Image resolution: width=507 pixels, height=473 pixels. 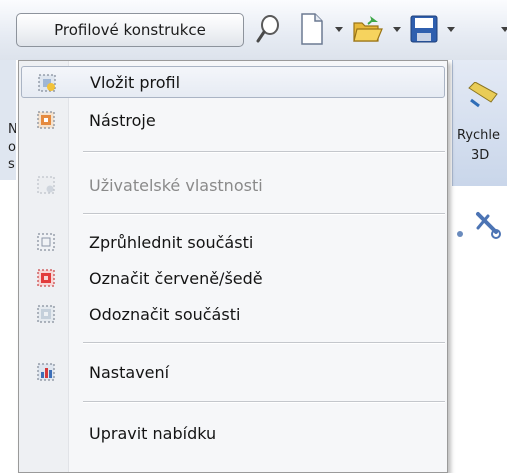 I want to click on background-side-letter: ol, so click(x=12, y=147).